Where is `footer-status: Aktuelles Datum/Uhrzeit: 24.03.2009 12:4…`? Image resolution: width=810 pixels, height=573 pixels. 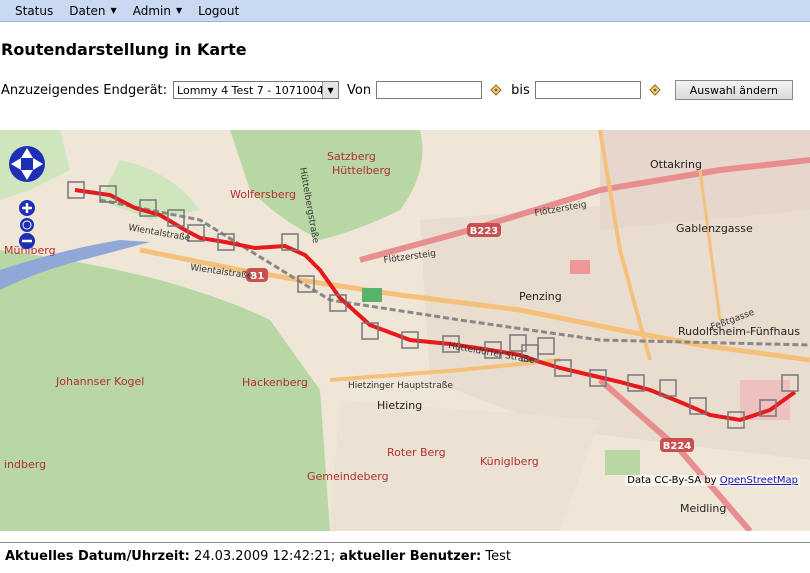
footer-status: Aktuelles Datum/Uhrzeit: 24.03.2009 12:4… is located at coordinates (258, 556).